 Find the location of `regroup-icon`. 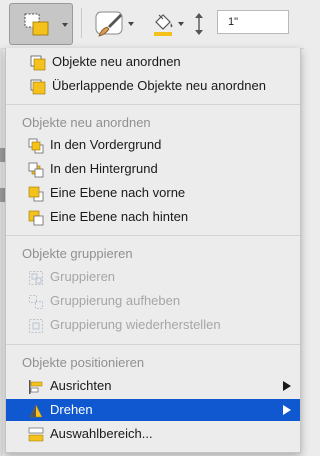

regroup-icon is located at coordinates (36, 326).